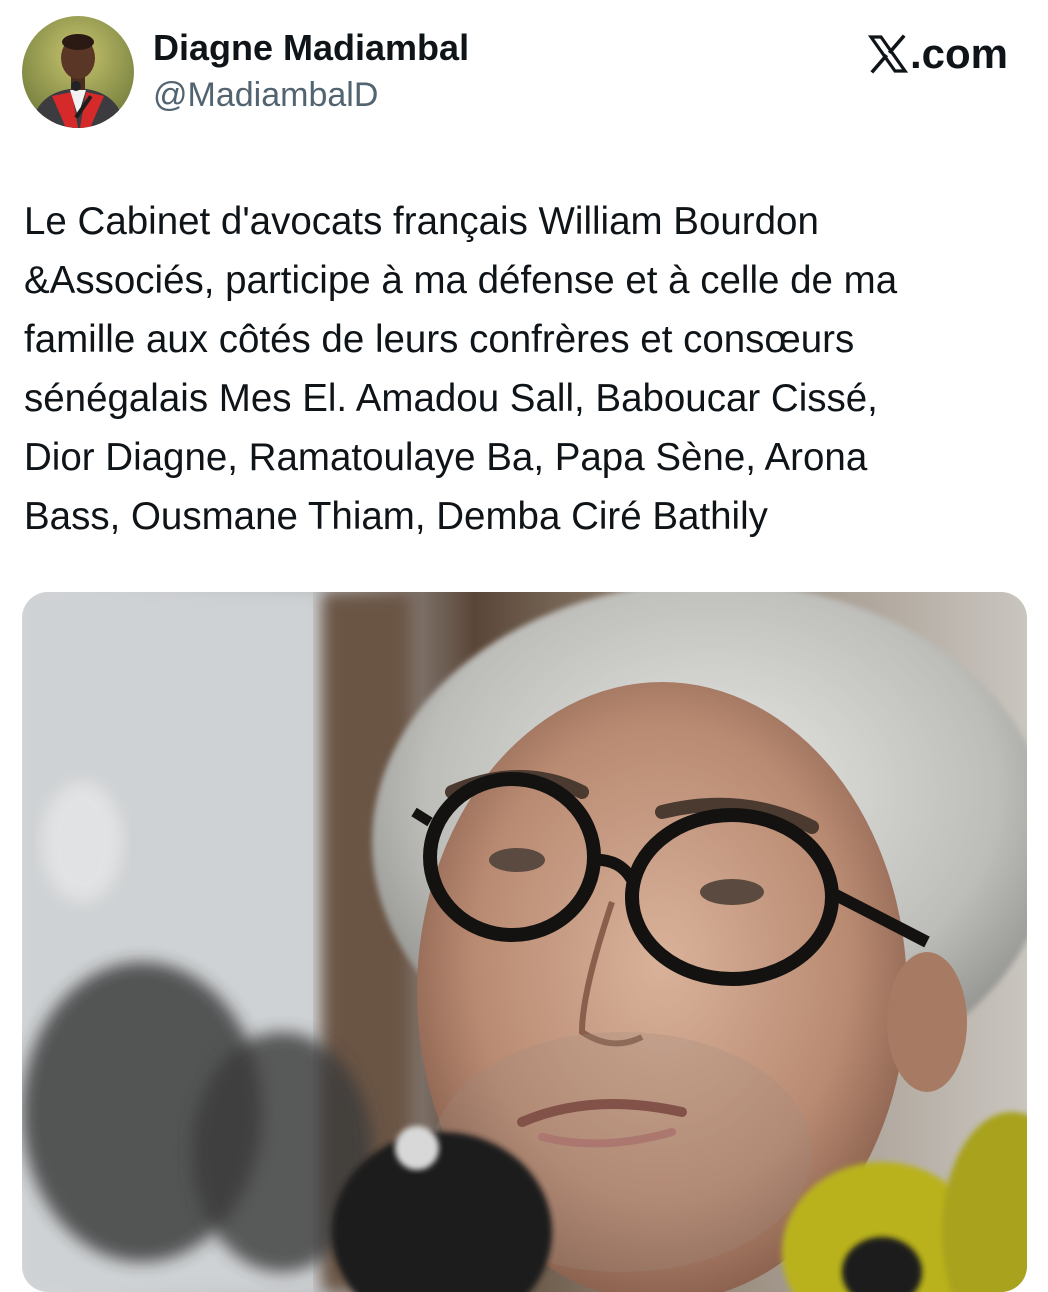 Image resolution: width=1048 pixels, height=1292 pixels. I want to click on x-logo-icon, so click(888, 54).